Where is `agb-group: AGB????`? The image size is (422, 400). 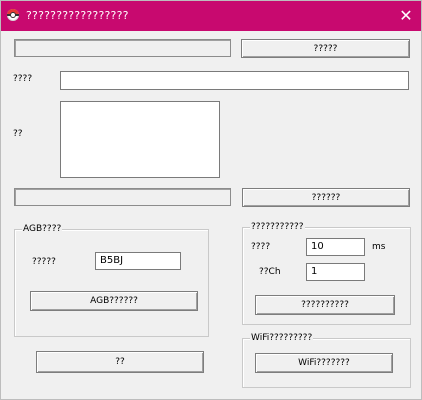 agb-group: AGB???? is located at coordinates (111, 280).